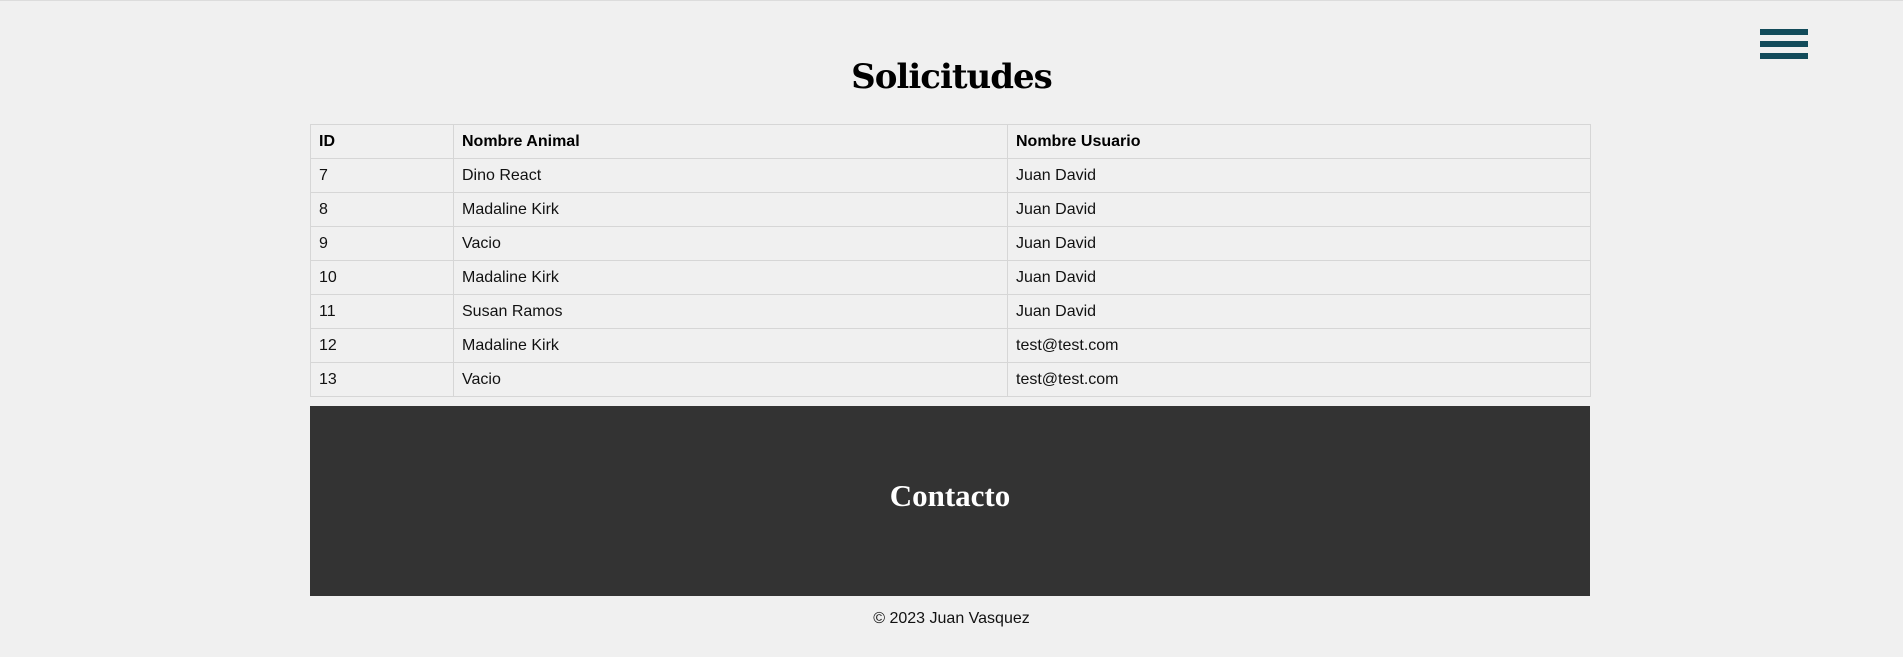 This screenshot has height=657, width=1903. Describe the element at coordinates (382, 141) in the screenshot. I see `column-header-id: ID` at that location.